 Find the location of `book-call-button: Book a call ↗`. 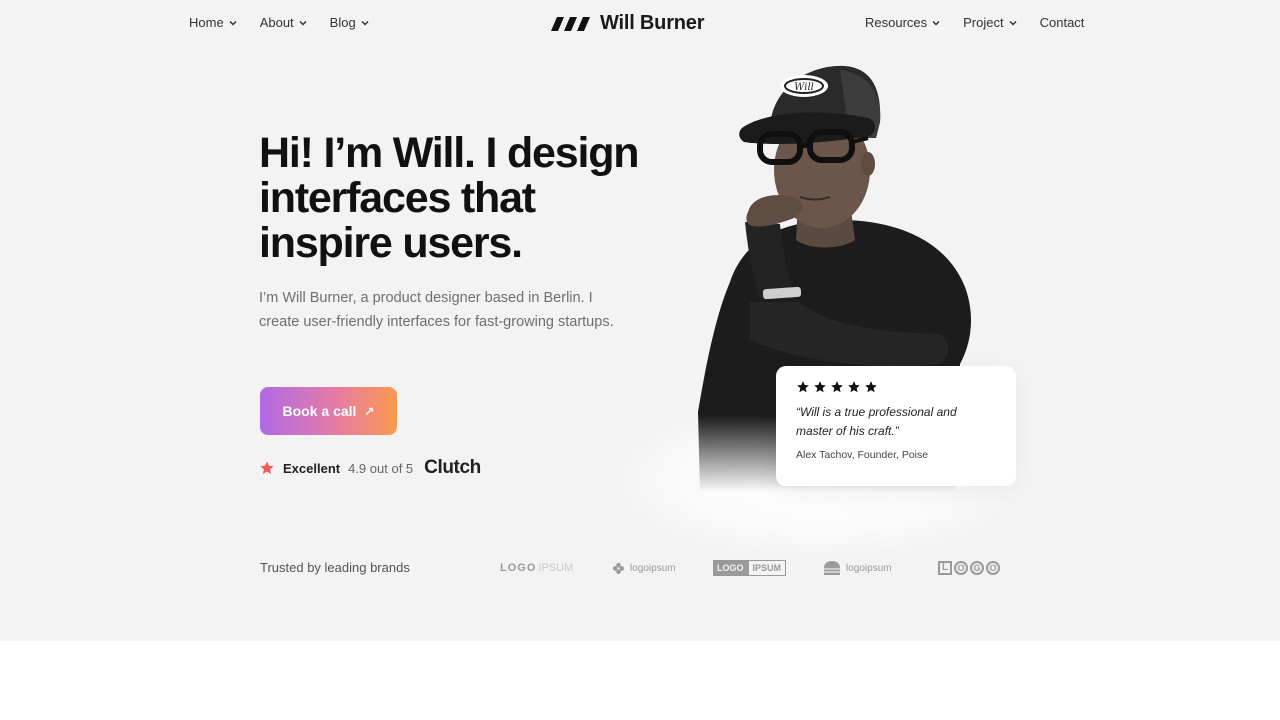

book-call-button: Book a call ↗ is located at coordinates (328, 411).